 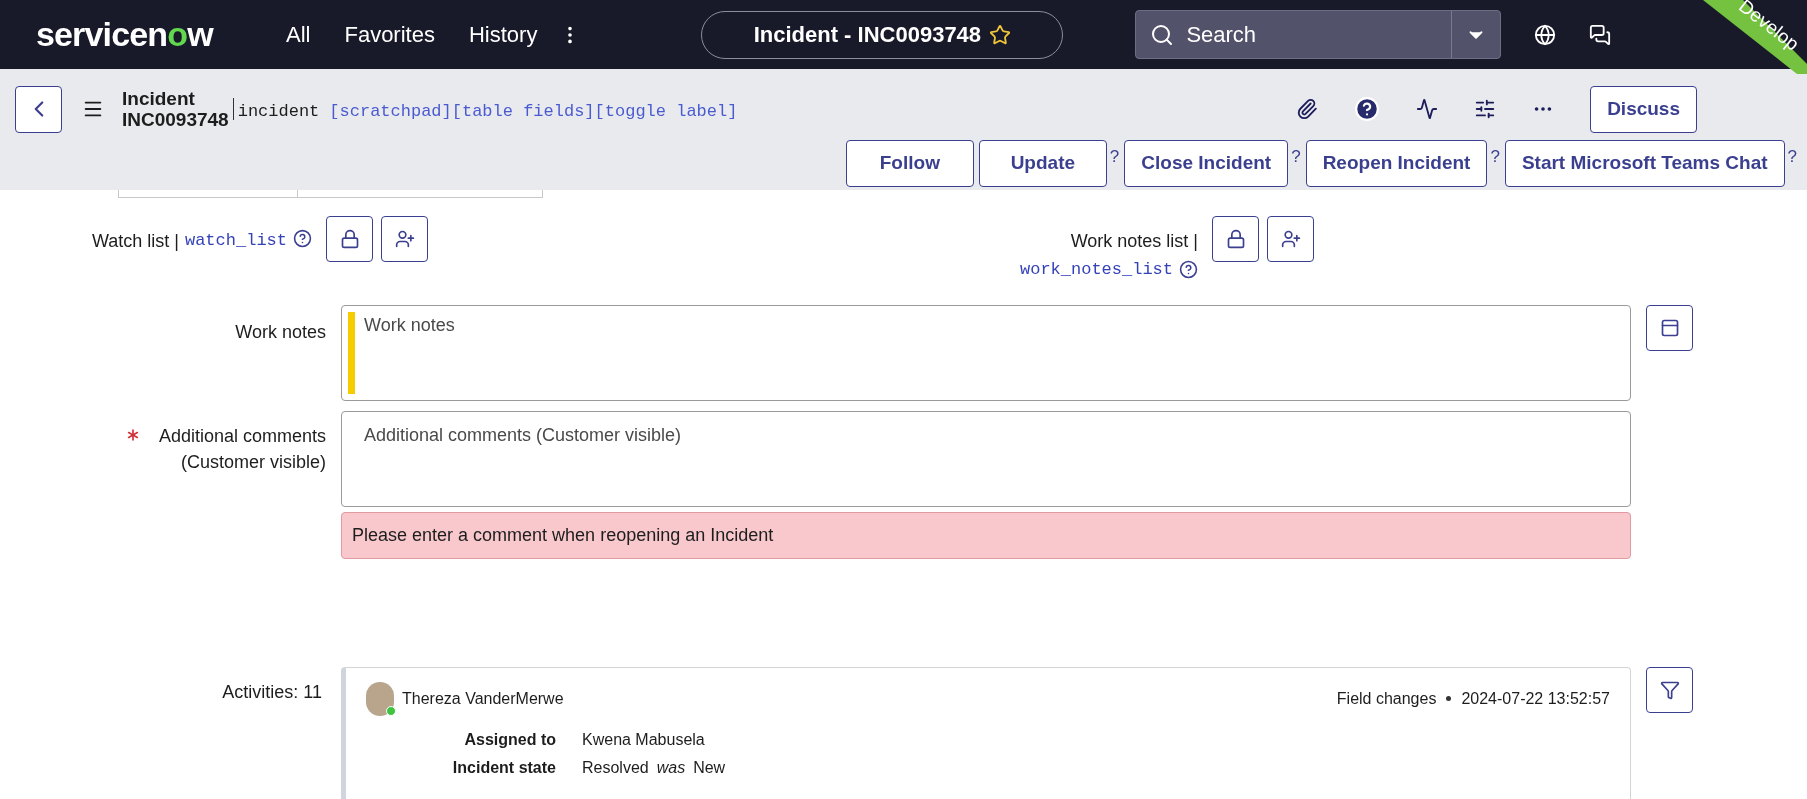 What do you see at coordinates (986, 535) in the screenshot?
I see `error-message: Please enter a comment when reopening an Incident` at bounding box center [986, 535].